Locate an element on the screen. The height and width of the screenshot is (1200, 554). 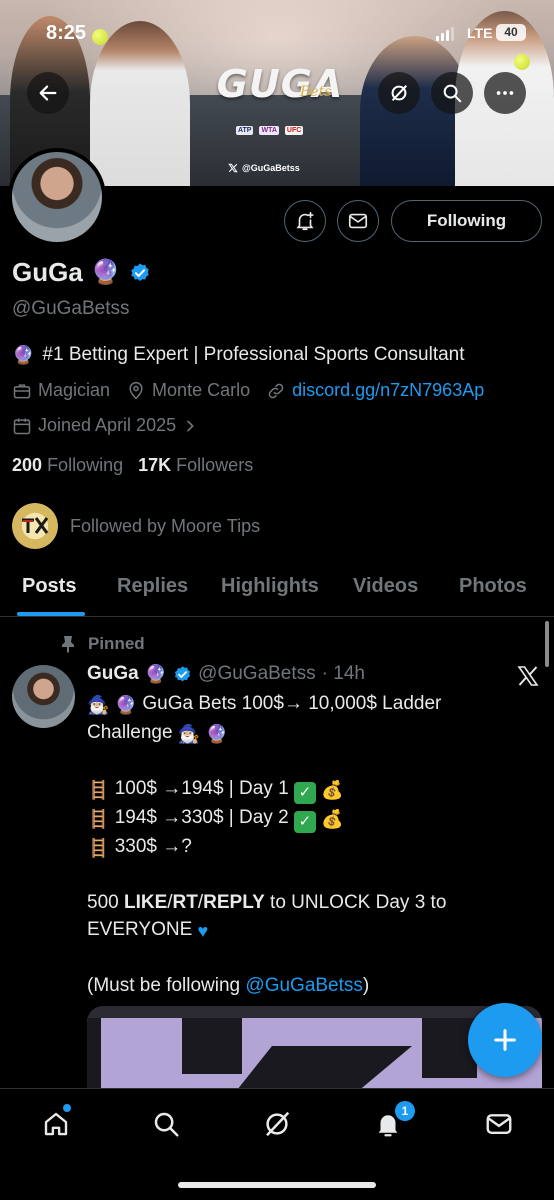
notify-button is located at coordinates (305, 221).